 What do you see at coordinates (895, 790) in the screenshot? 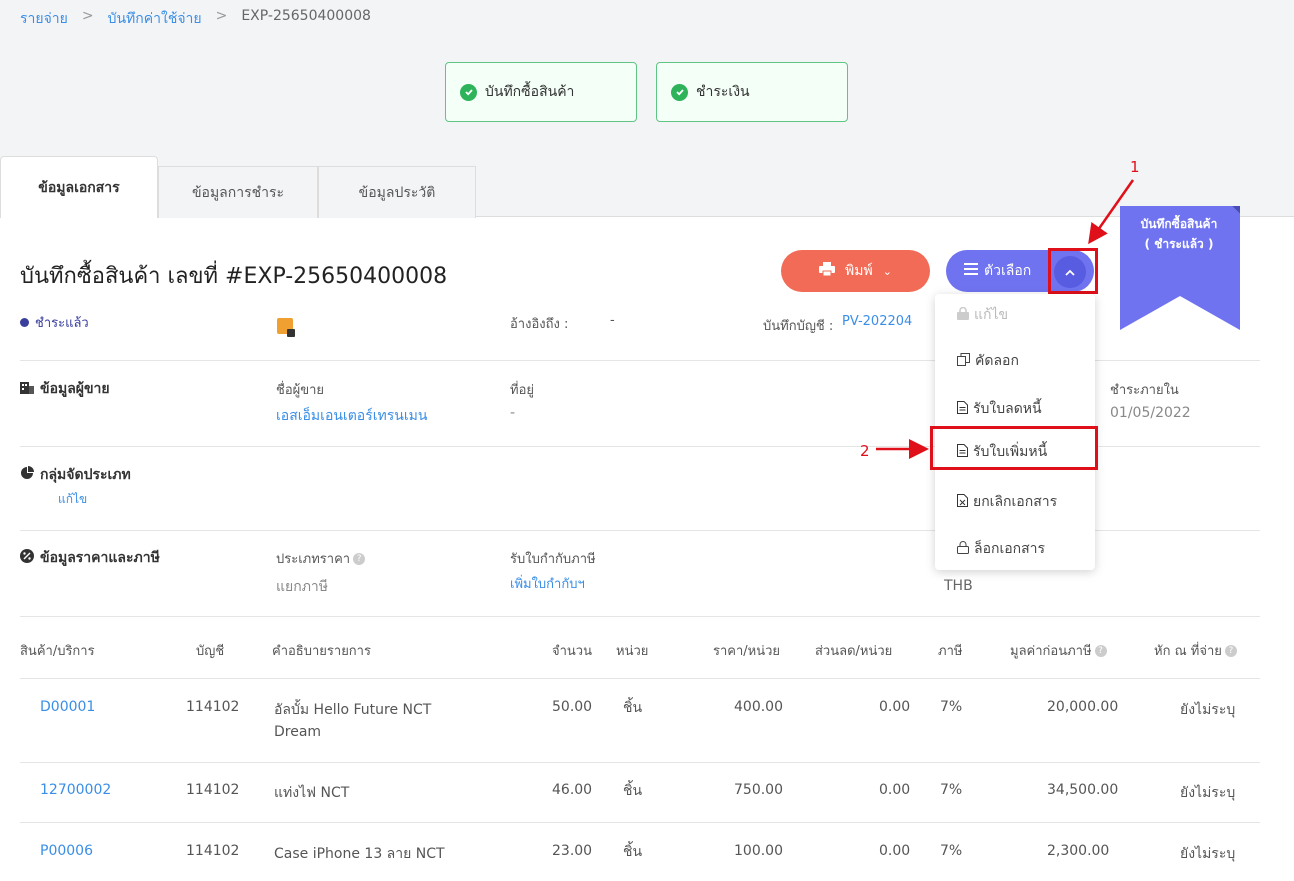
I see `row2-discount: 0.00` at bounding box center [895, 790].